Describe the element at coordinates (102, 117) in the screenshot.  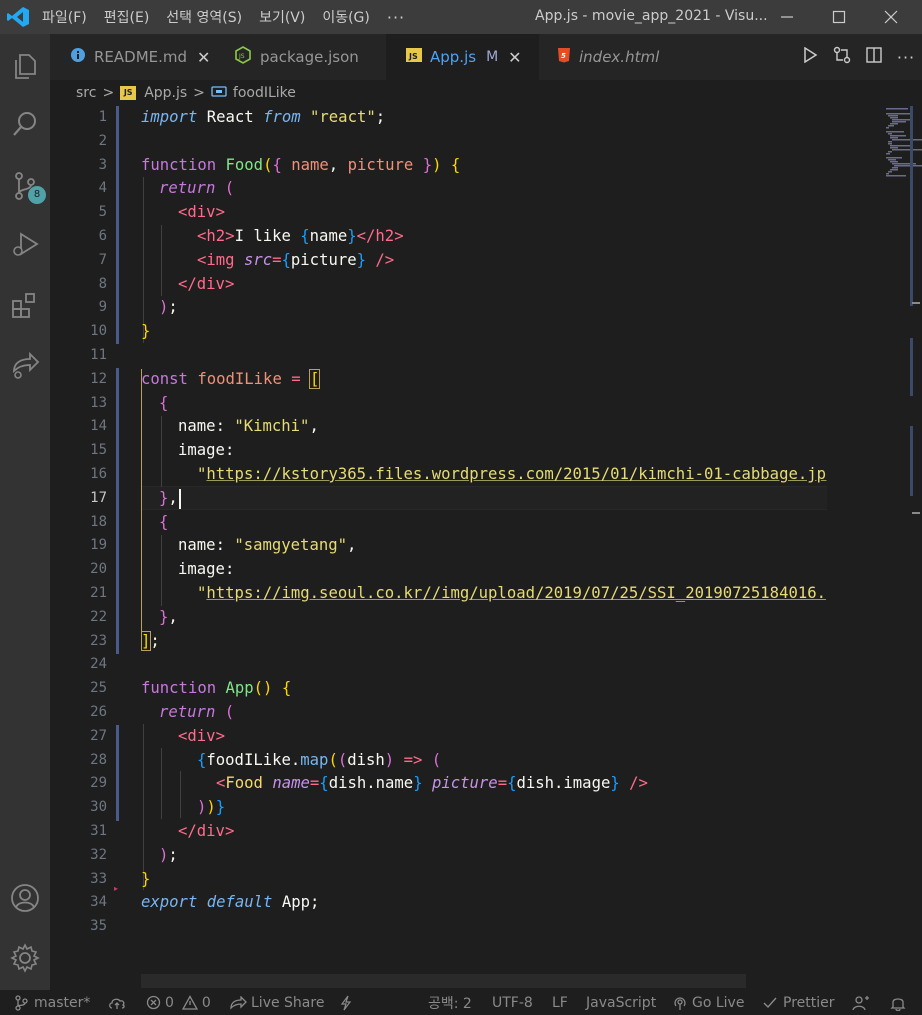
I see `line-number: 1` at that location.